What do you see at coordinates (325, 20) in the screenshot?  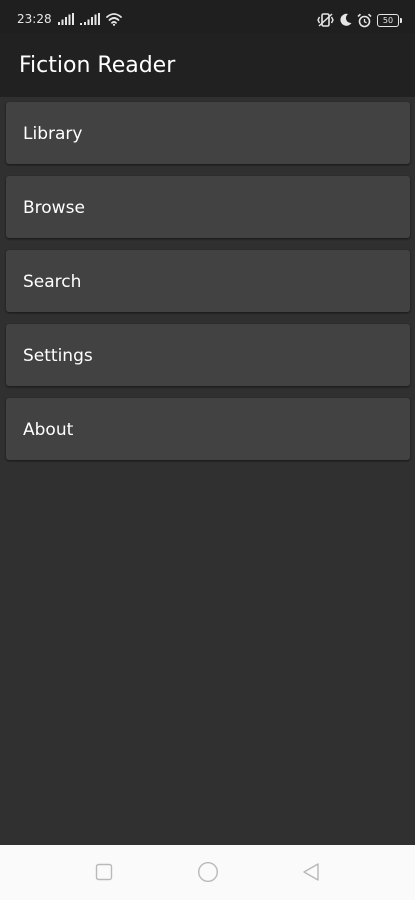 I see `vibrate-icon` at bounding box center [325, 20].